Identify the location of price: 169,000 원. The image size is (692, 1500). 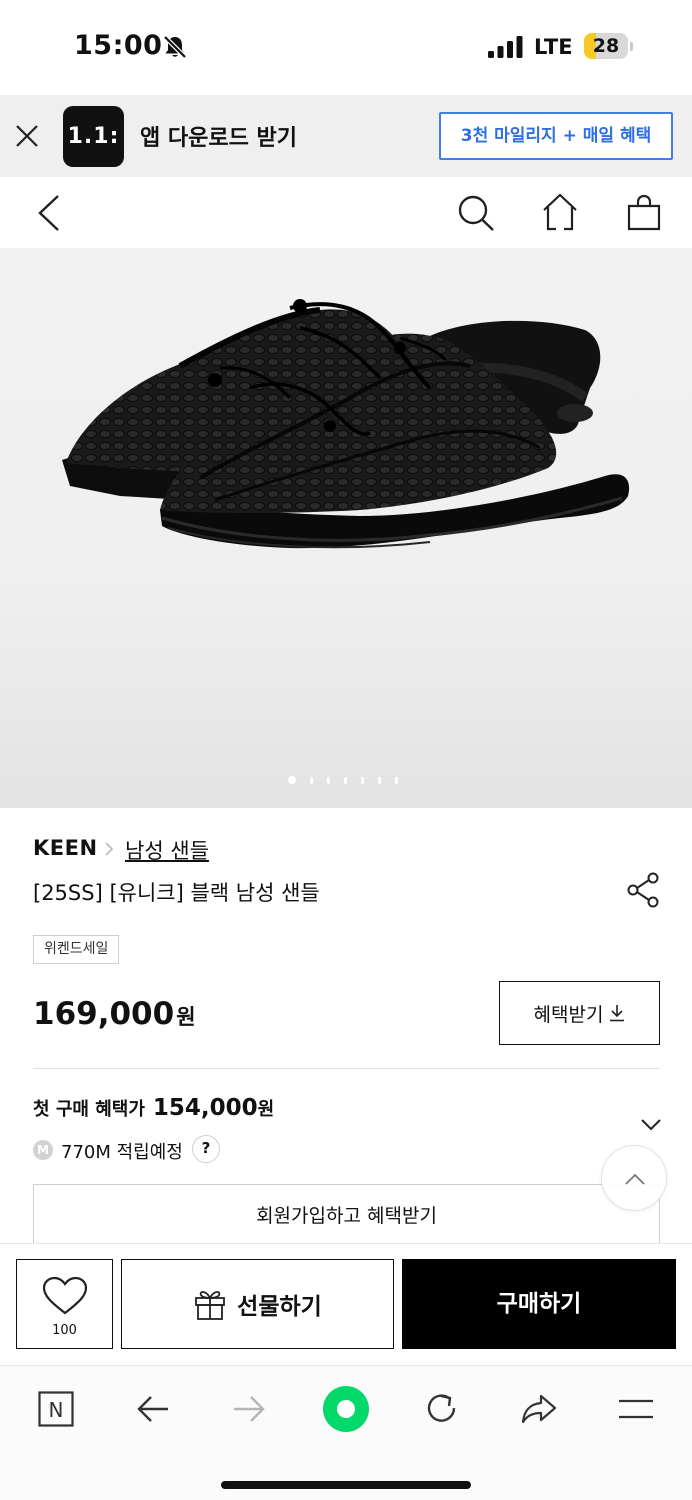
(114, 1014).